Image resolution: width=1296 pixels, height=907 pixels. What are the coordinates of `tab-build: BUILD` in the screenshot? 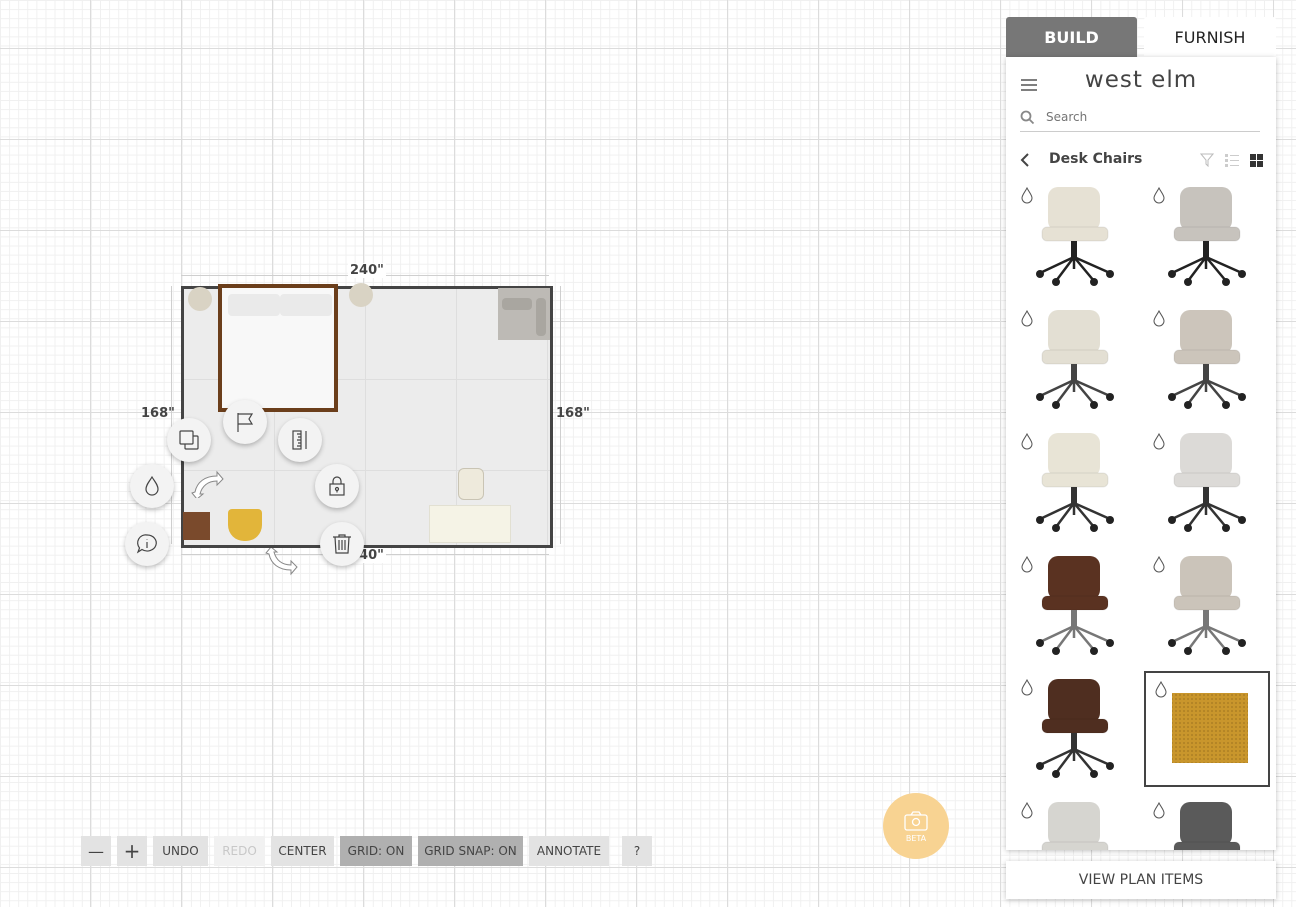 It's located at (1071, 37).